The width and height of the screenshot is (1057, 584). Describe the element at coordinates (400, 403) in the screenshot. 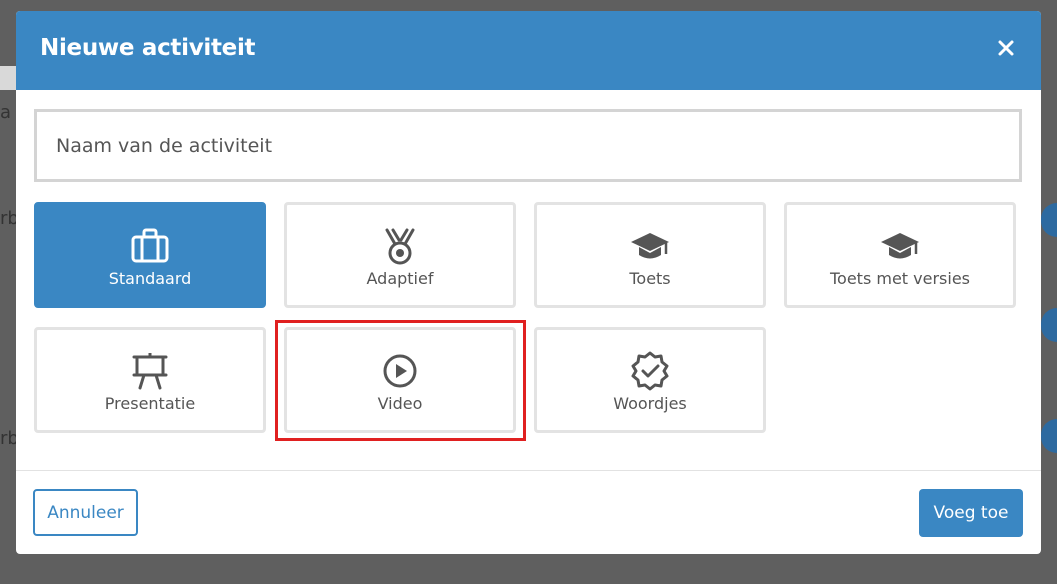

I see `tile-label: Video` at that location.